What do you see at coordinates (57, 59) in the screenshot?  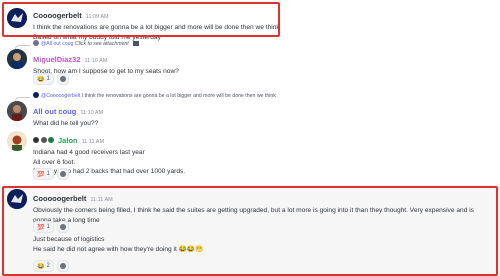 I see `author-name: MiguelDiaz32` at bounding box center [57, 59].